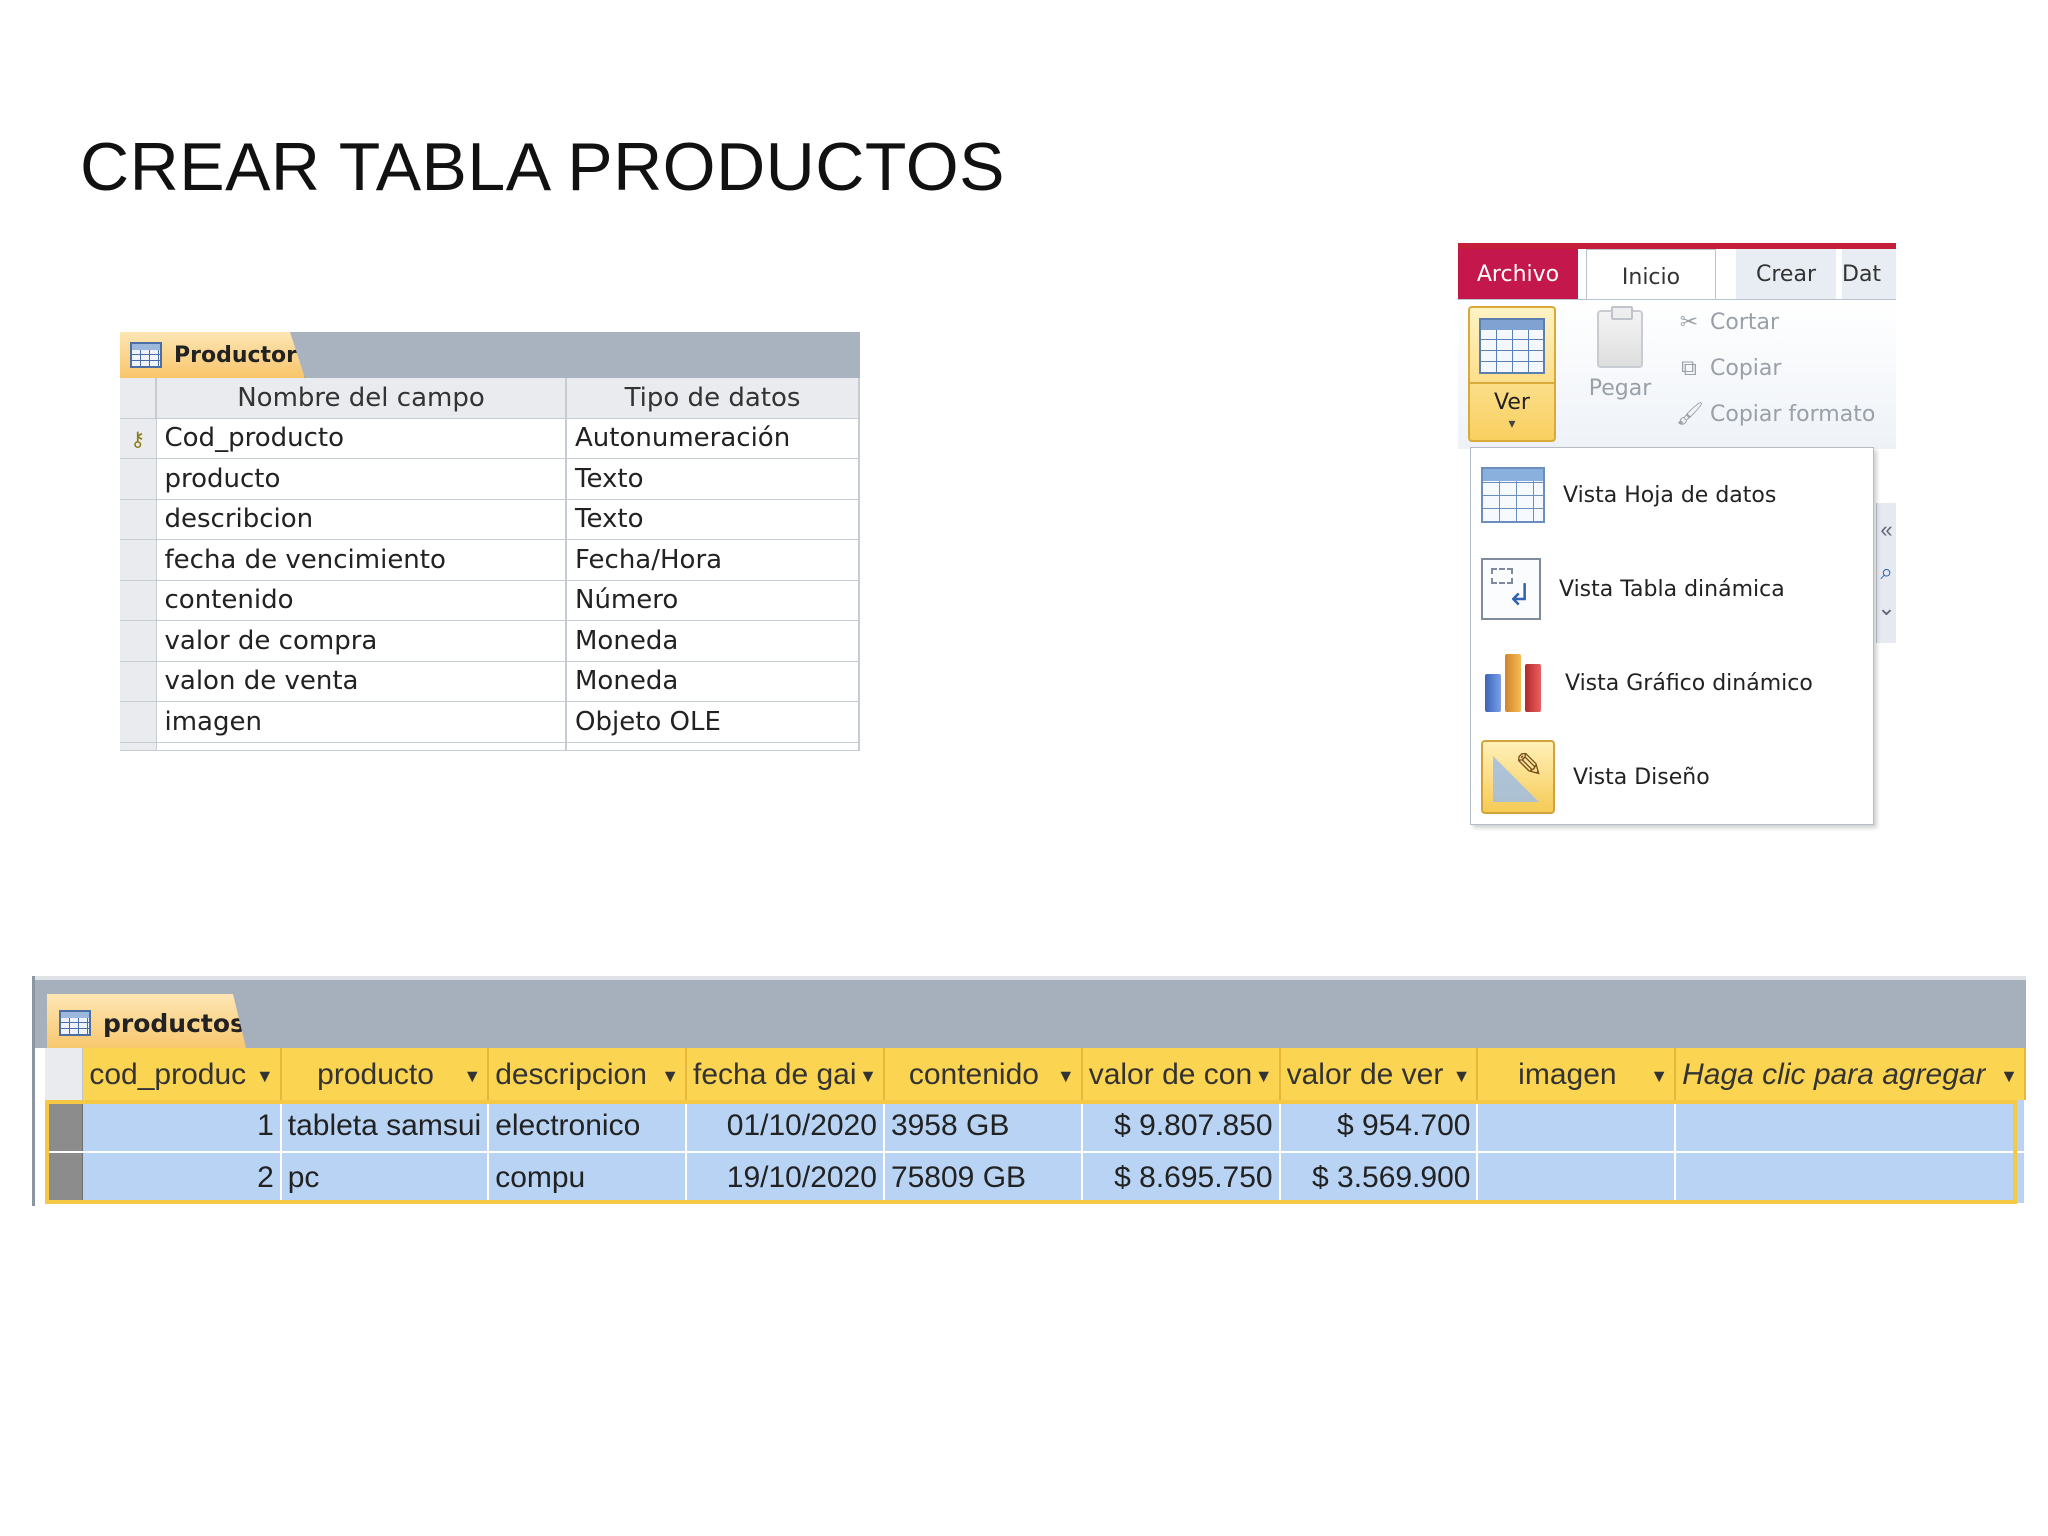 The image size is (2048, 1536). Describe the element at coordinates (713, 600) in the screenshot. I see `data-type-cell: Número` at that location.